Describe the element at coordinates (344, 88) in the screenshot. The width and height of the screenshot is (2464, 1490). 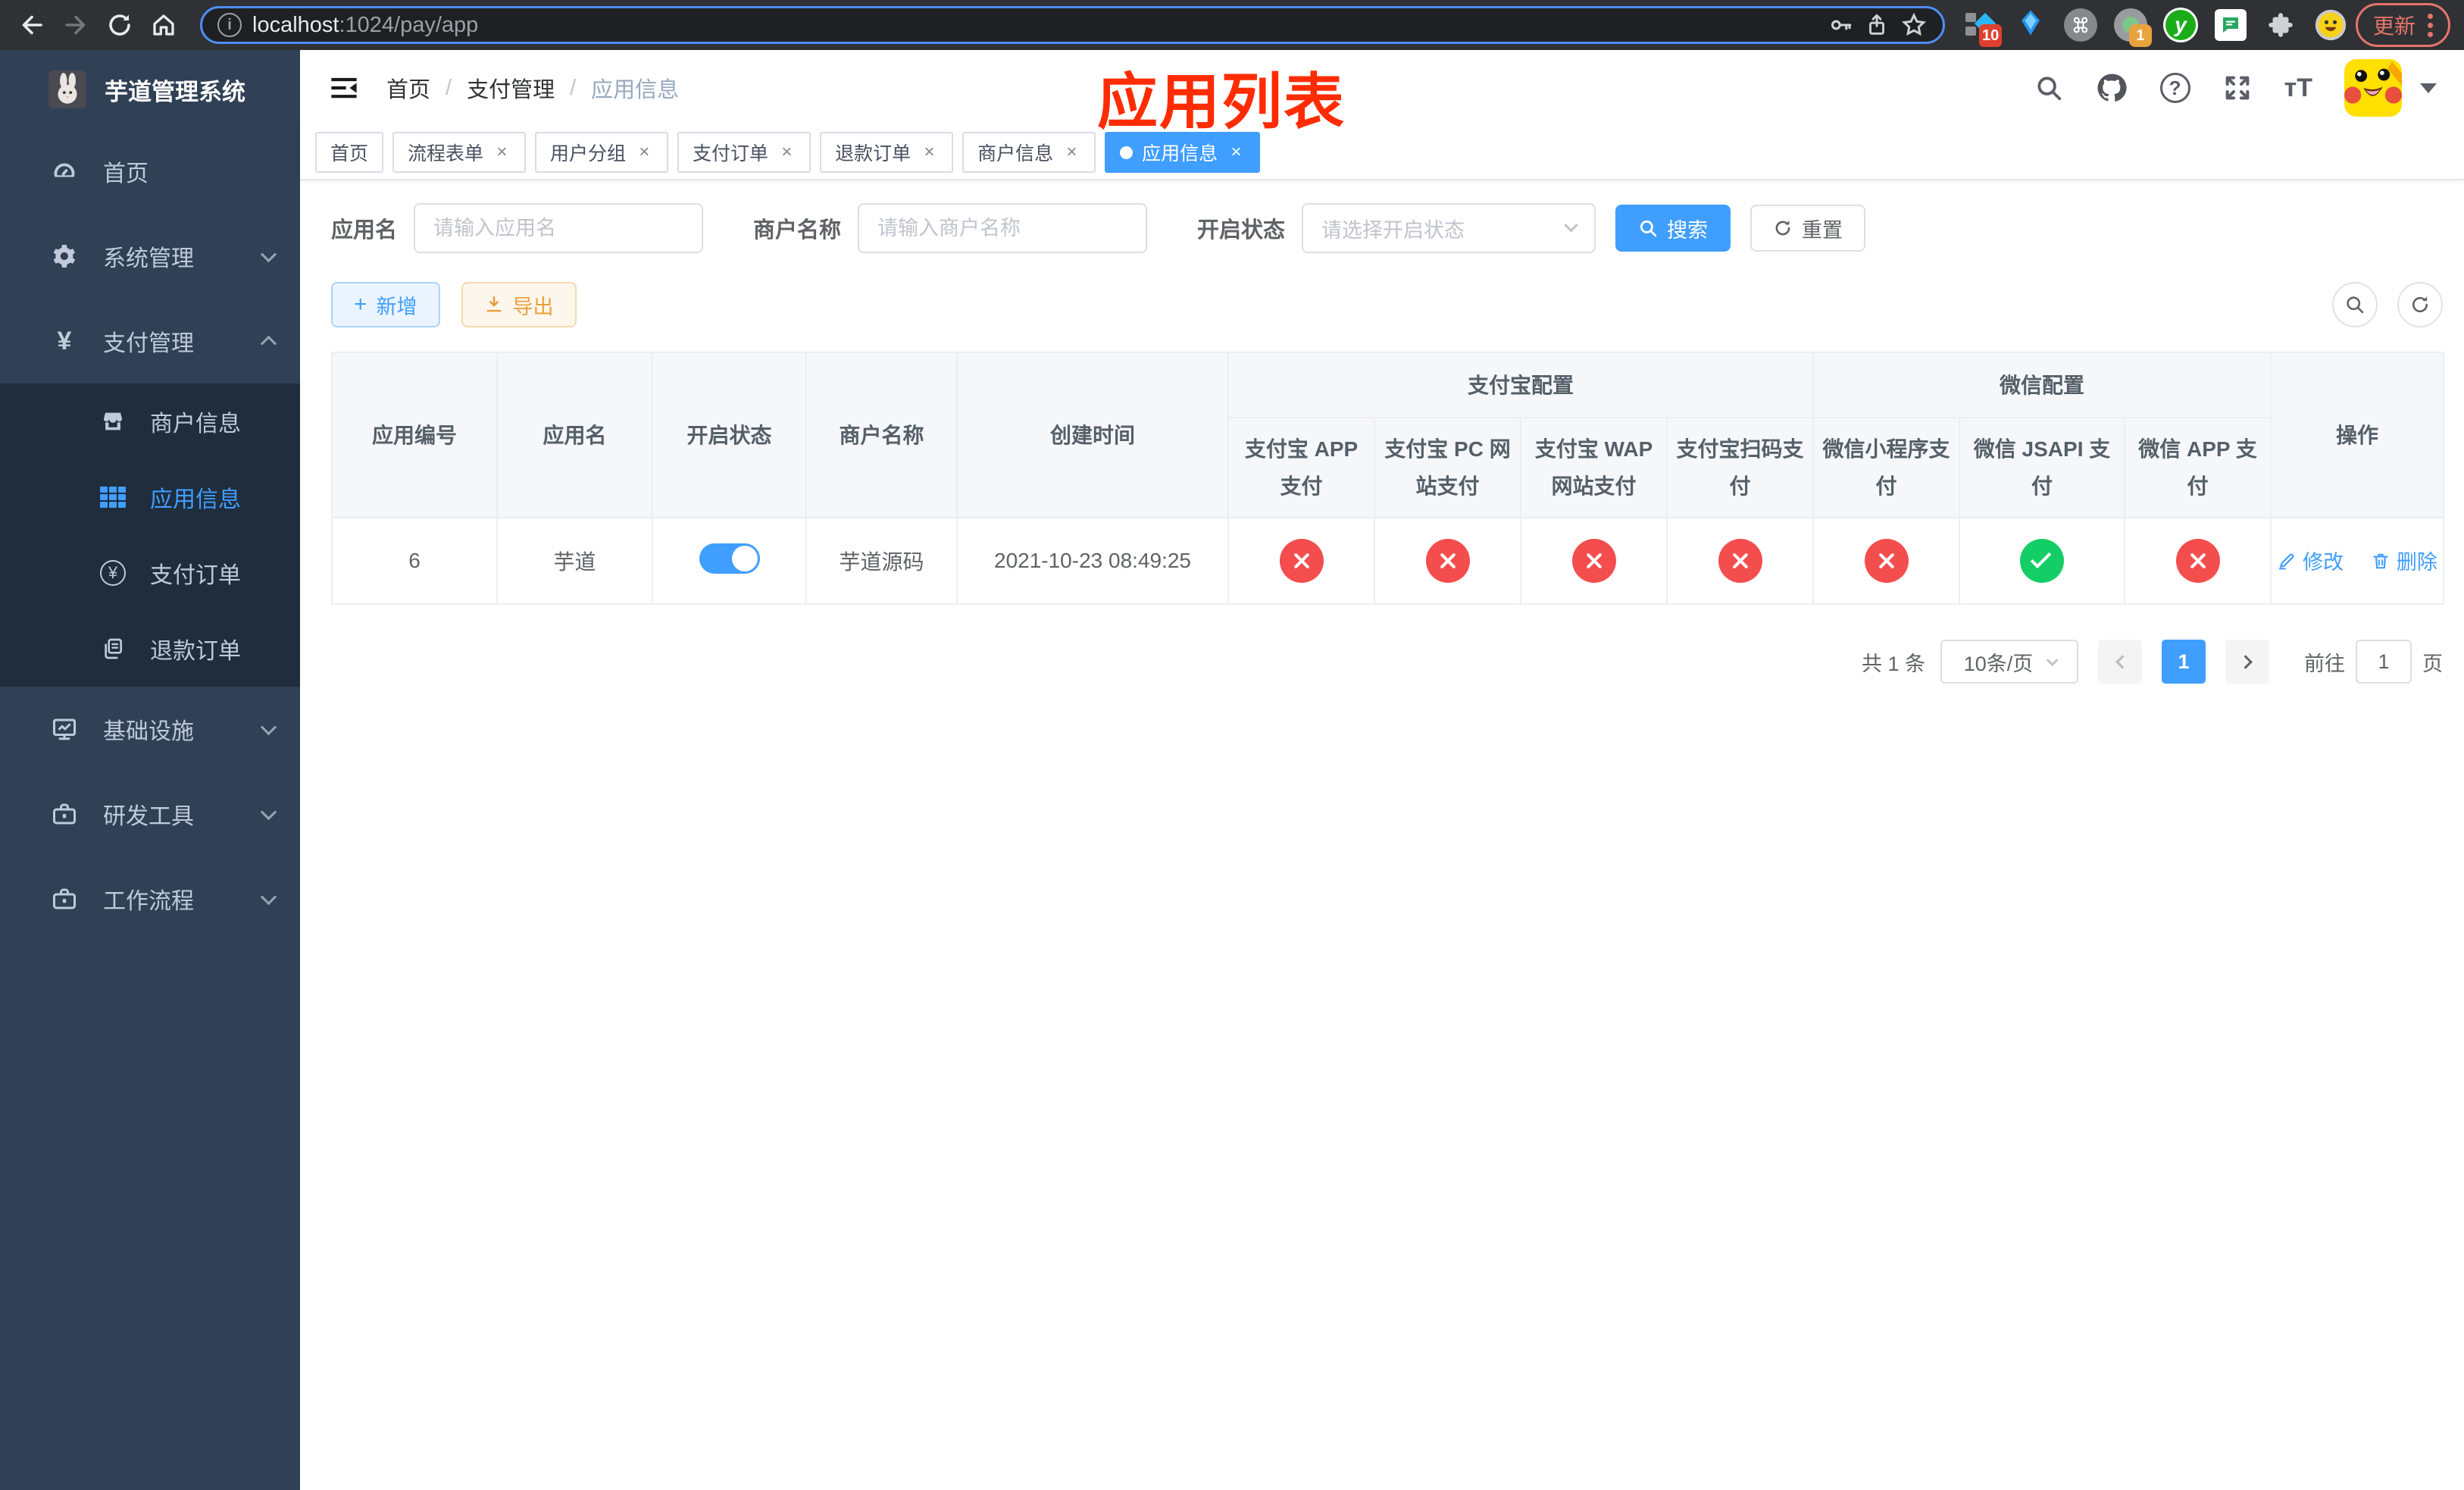
I see `sidebar-collapse-icon` at that location.